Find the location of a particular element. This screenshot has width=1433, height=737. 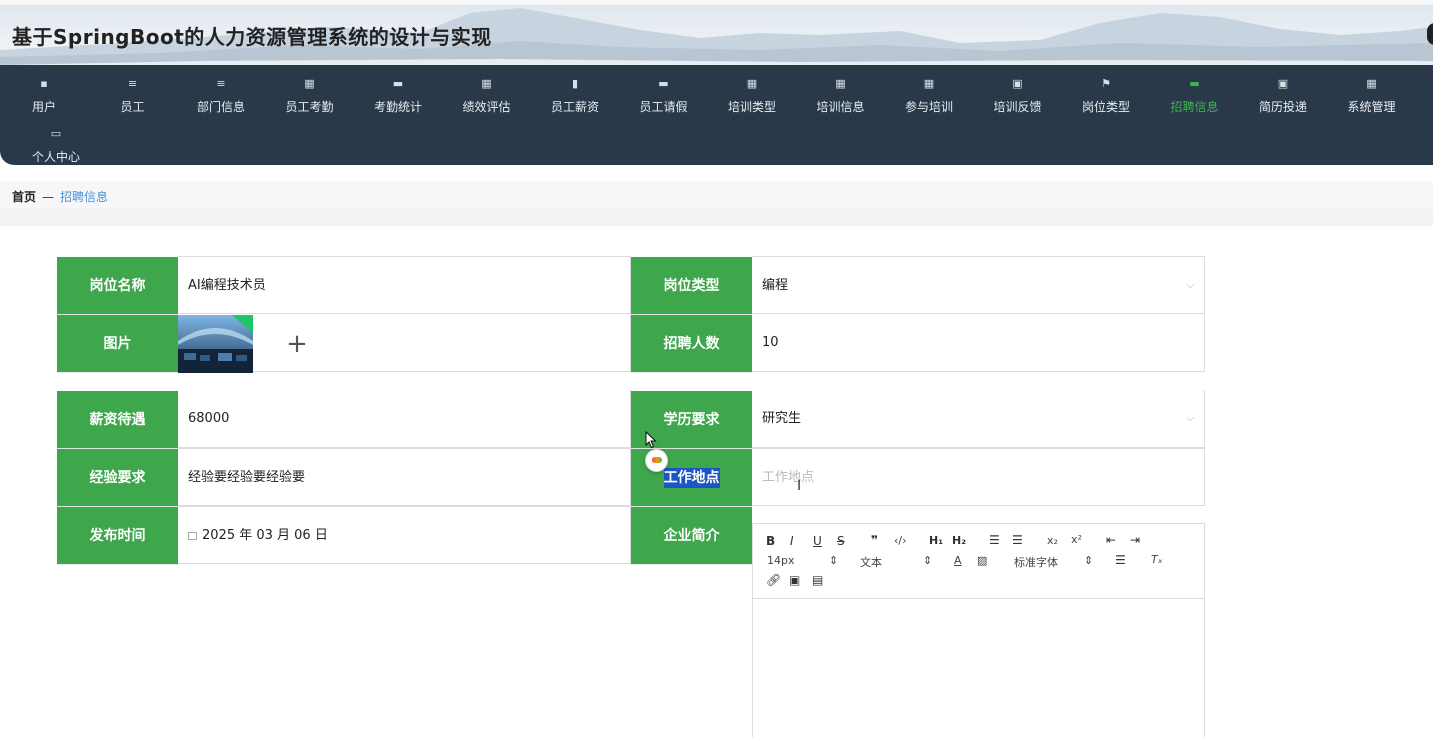

nav-item-label: 员工 is located at coordinates (132, 107).